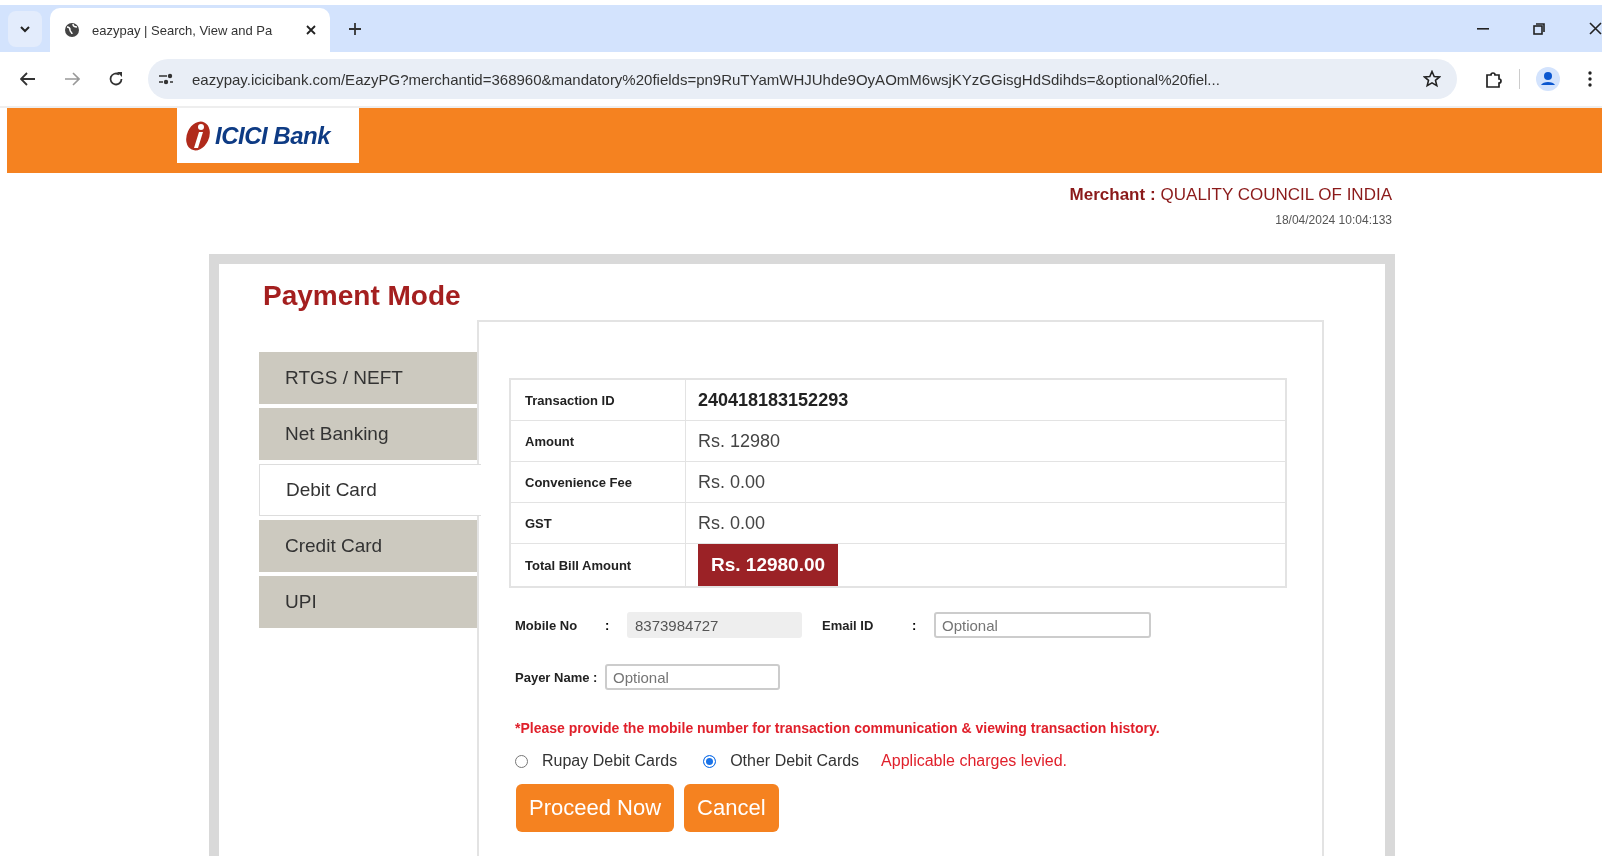 This screenshot has width=1602, height=856. Describe the element at coordinates (368, 434) in the screenshot. I see `payment-mode-tab: Net Banking` at that location.